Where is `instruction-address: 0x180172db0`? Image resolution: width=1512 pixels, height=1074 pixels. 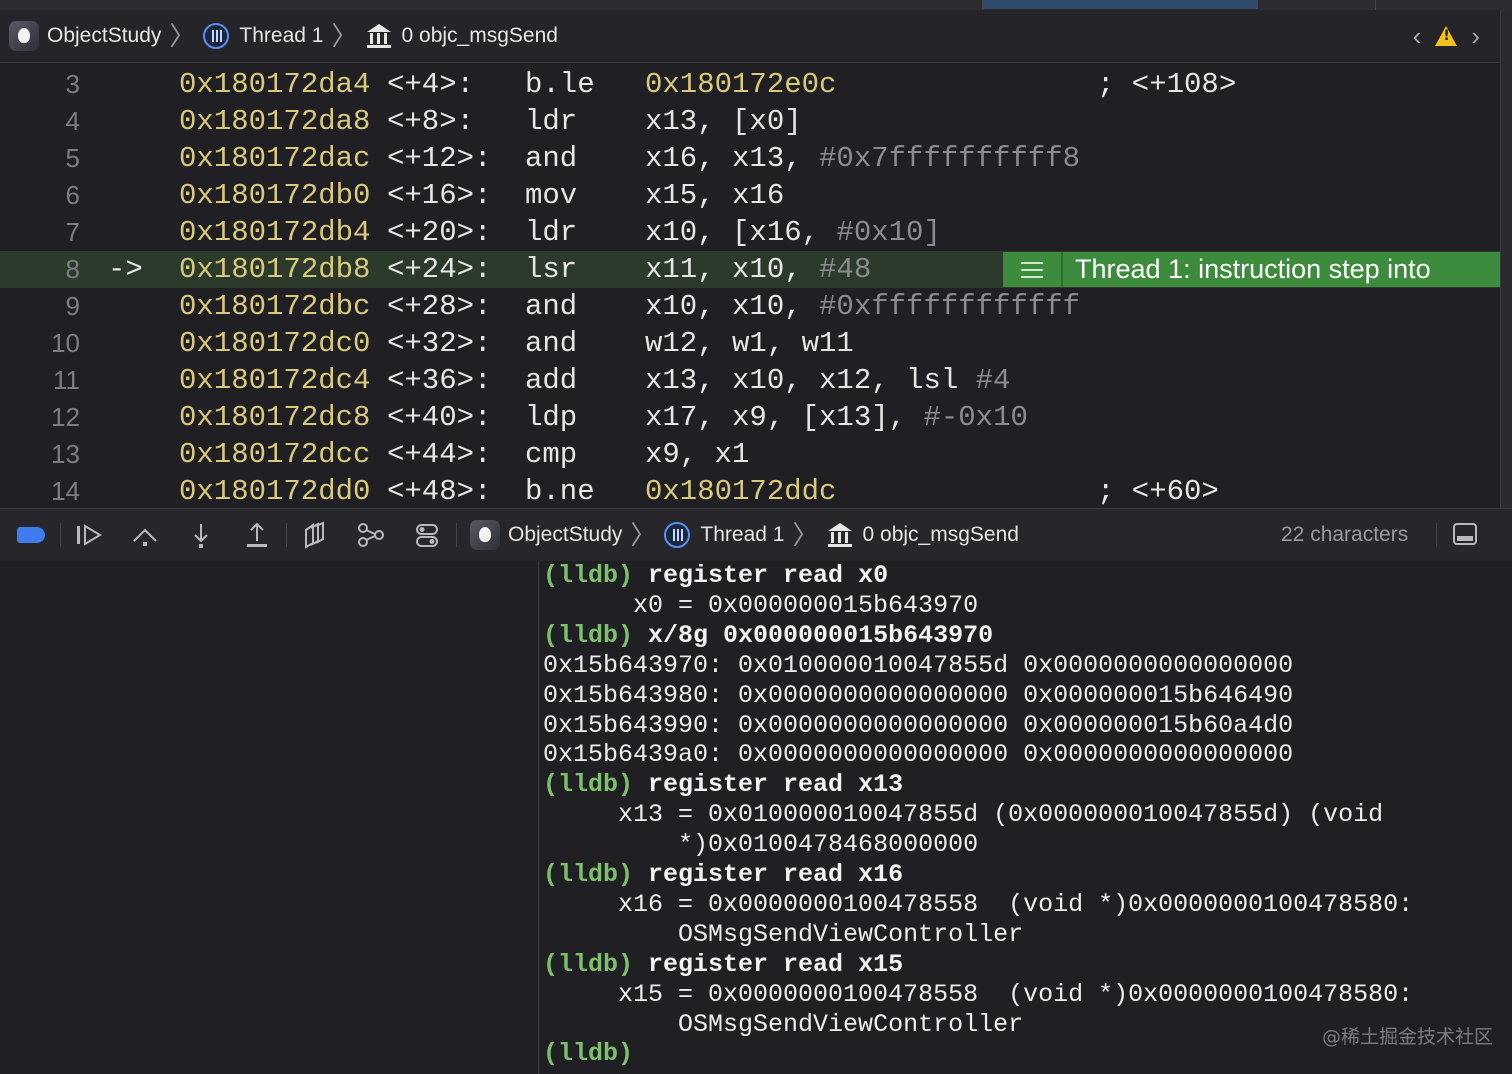 instruction-address: 0x180172db0 is located at coordinates (275, 195).